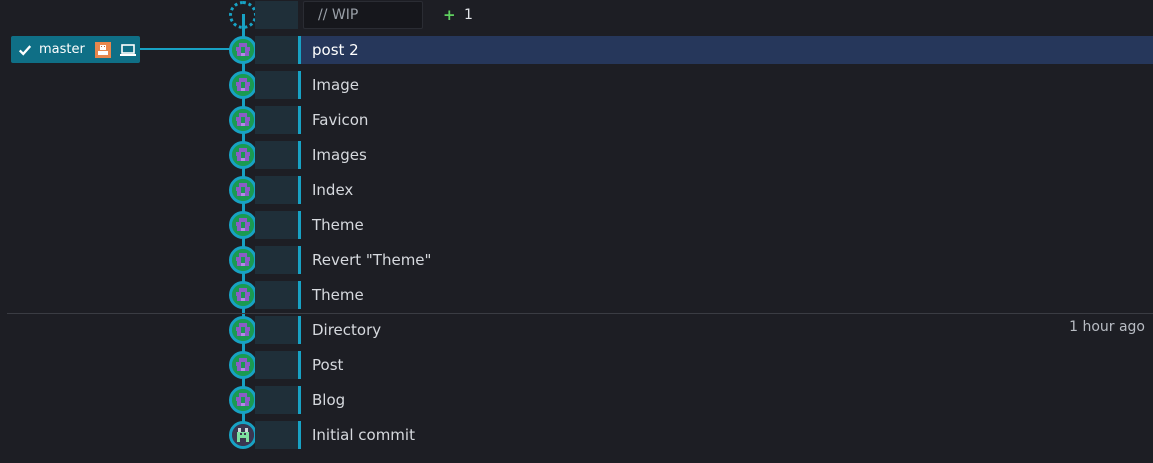 The image size is (1153, 463). I want to click on commit-row: Images, so click(576, 157).